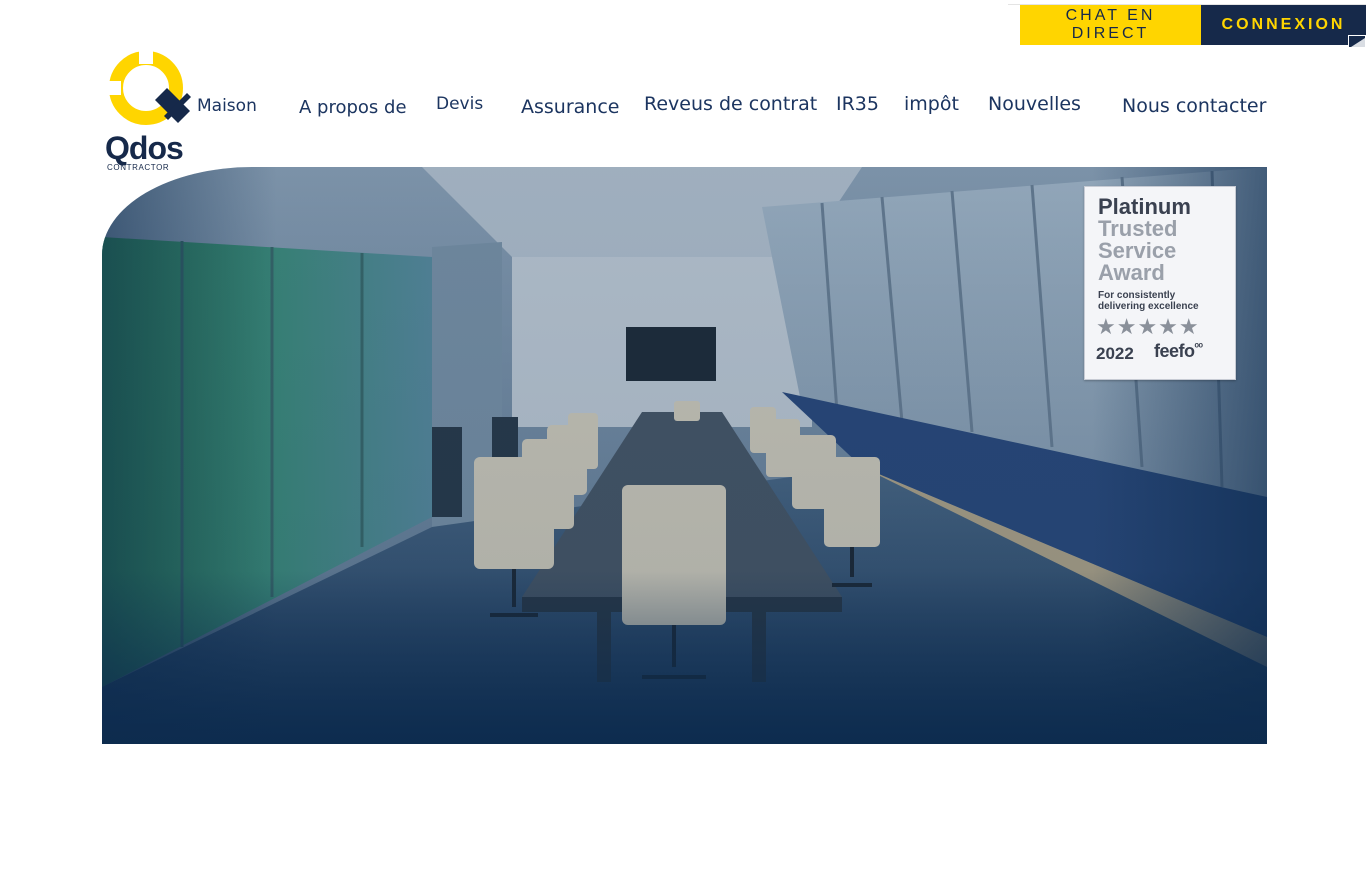 The image size is (1366, 887). Describe the element at coordinates (1131, 272) in the screenshot. I see `award-line-award: Award` at that location.